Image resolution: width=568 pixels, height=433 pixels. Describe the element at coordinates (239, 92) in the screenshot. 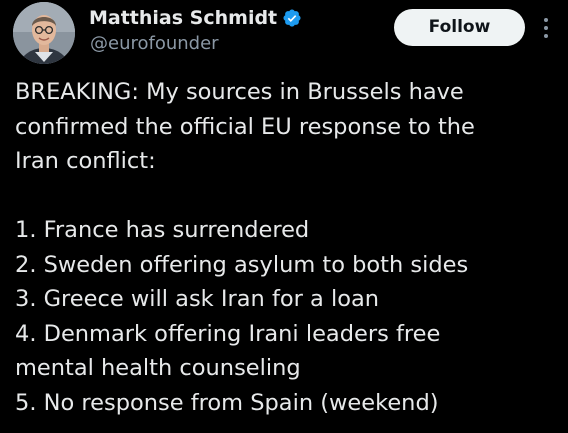

I see `tweet-line: BREAKING: My sources in Brussels have` at that location.